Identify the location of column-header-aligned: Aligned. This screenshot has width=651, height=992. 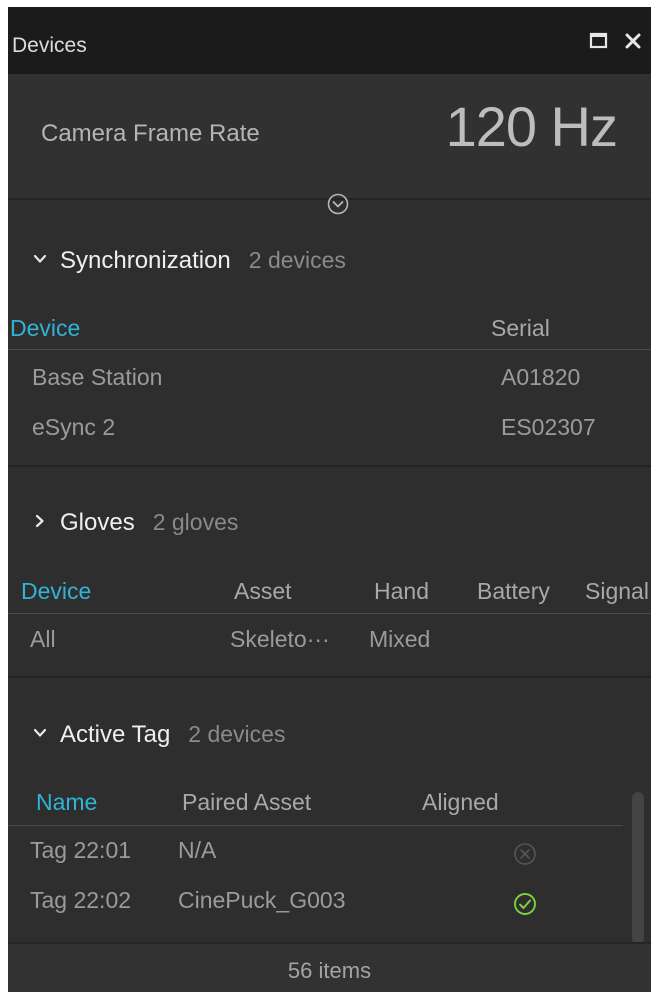
(460, 802).